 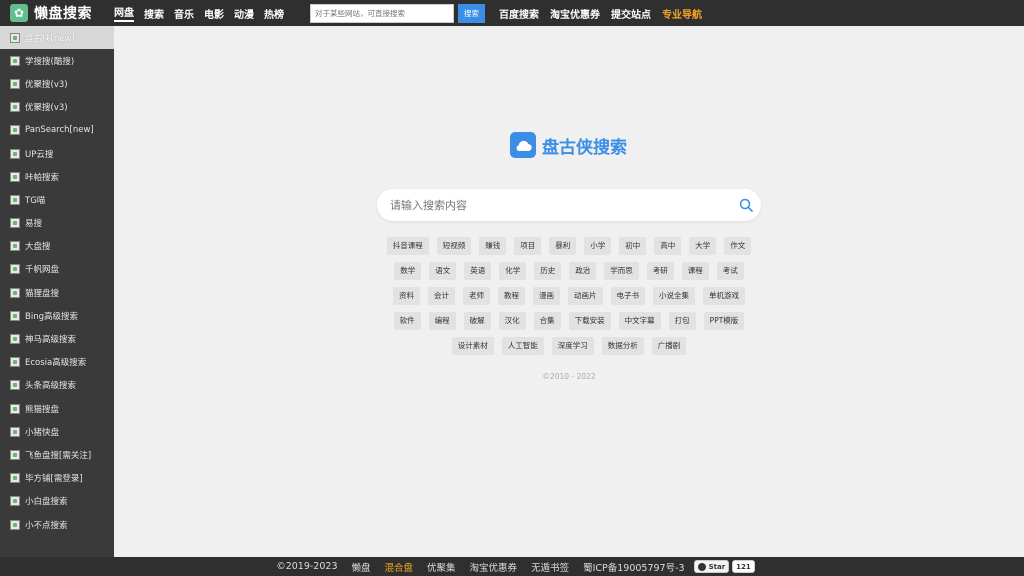 What do you see at coordinates (589, 321) in the screenshot?
I see `tag-button: 下载安装` at bounding box center [589, 321].